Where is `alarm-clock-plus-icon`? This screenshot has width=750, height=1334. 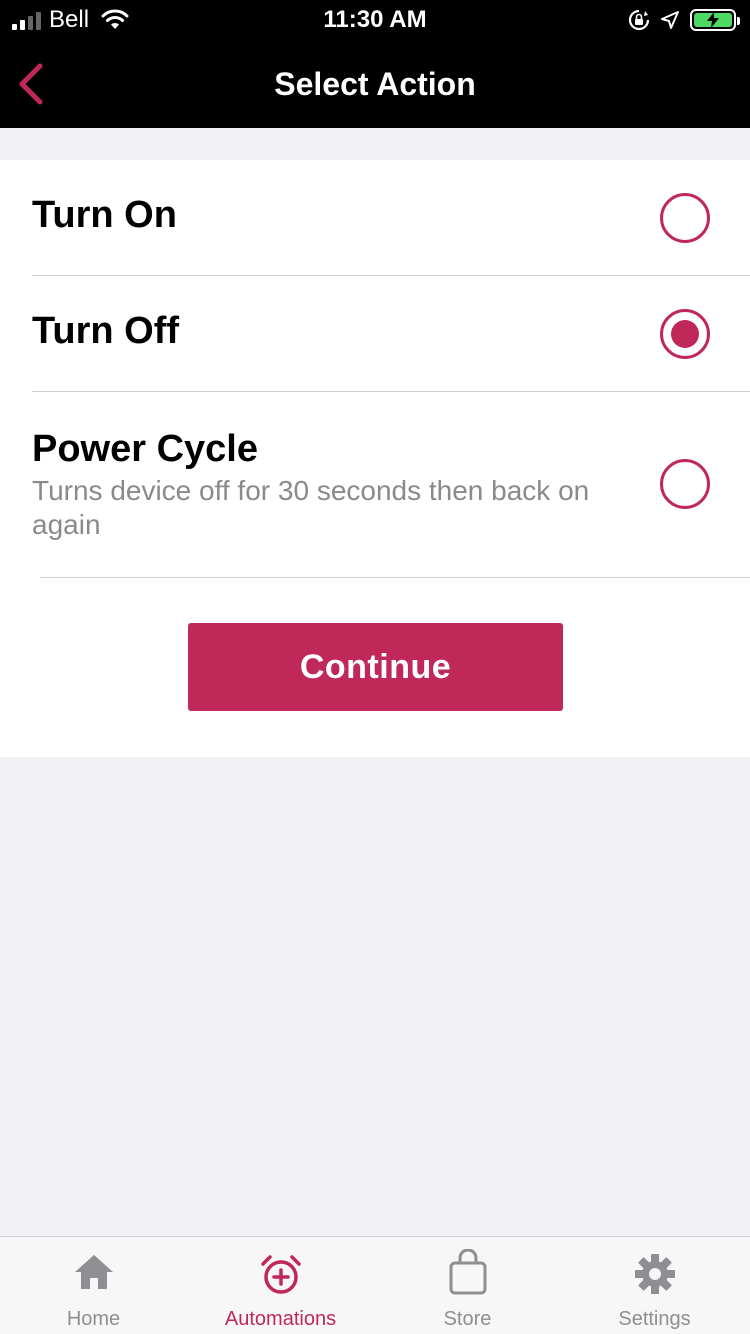
alarm-clock-plus-icon is located at coordinates (280, 1274).